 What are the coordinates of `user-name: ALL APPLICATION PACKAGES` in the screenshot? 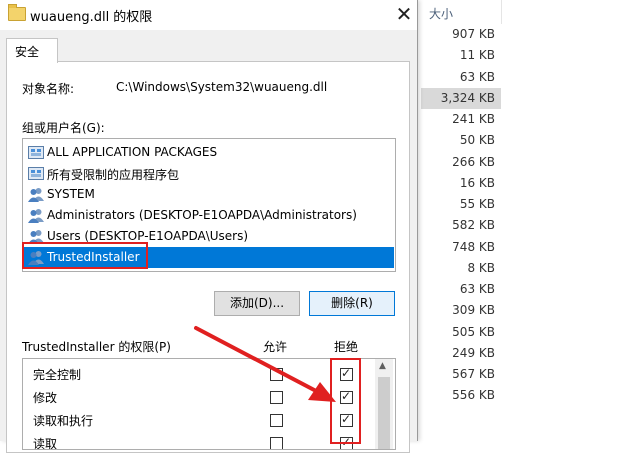 It's located at (132, 152).